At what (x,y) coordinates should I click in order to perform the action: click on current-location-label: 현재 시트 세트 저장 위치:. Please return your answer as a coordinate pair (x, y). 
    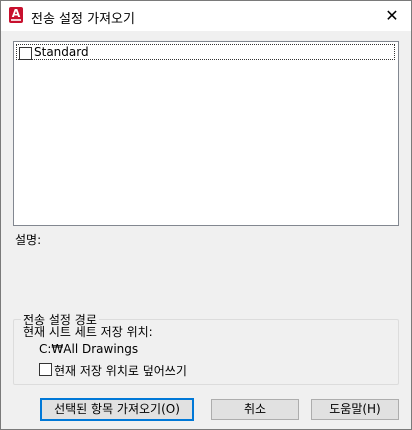
    Looking at the image, I should click on (88, 332).